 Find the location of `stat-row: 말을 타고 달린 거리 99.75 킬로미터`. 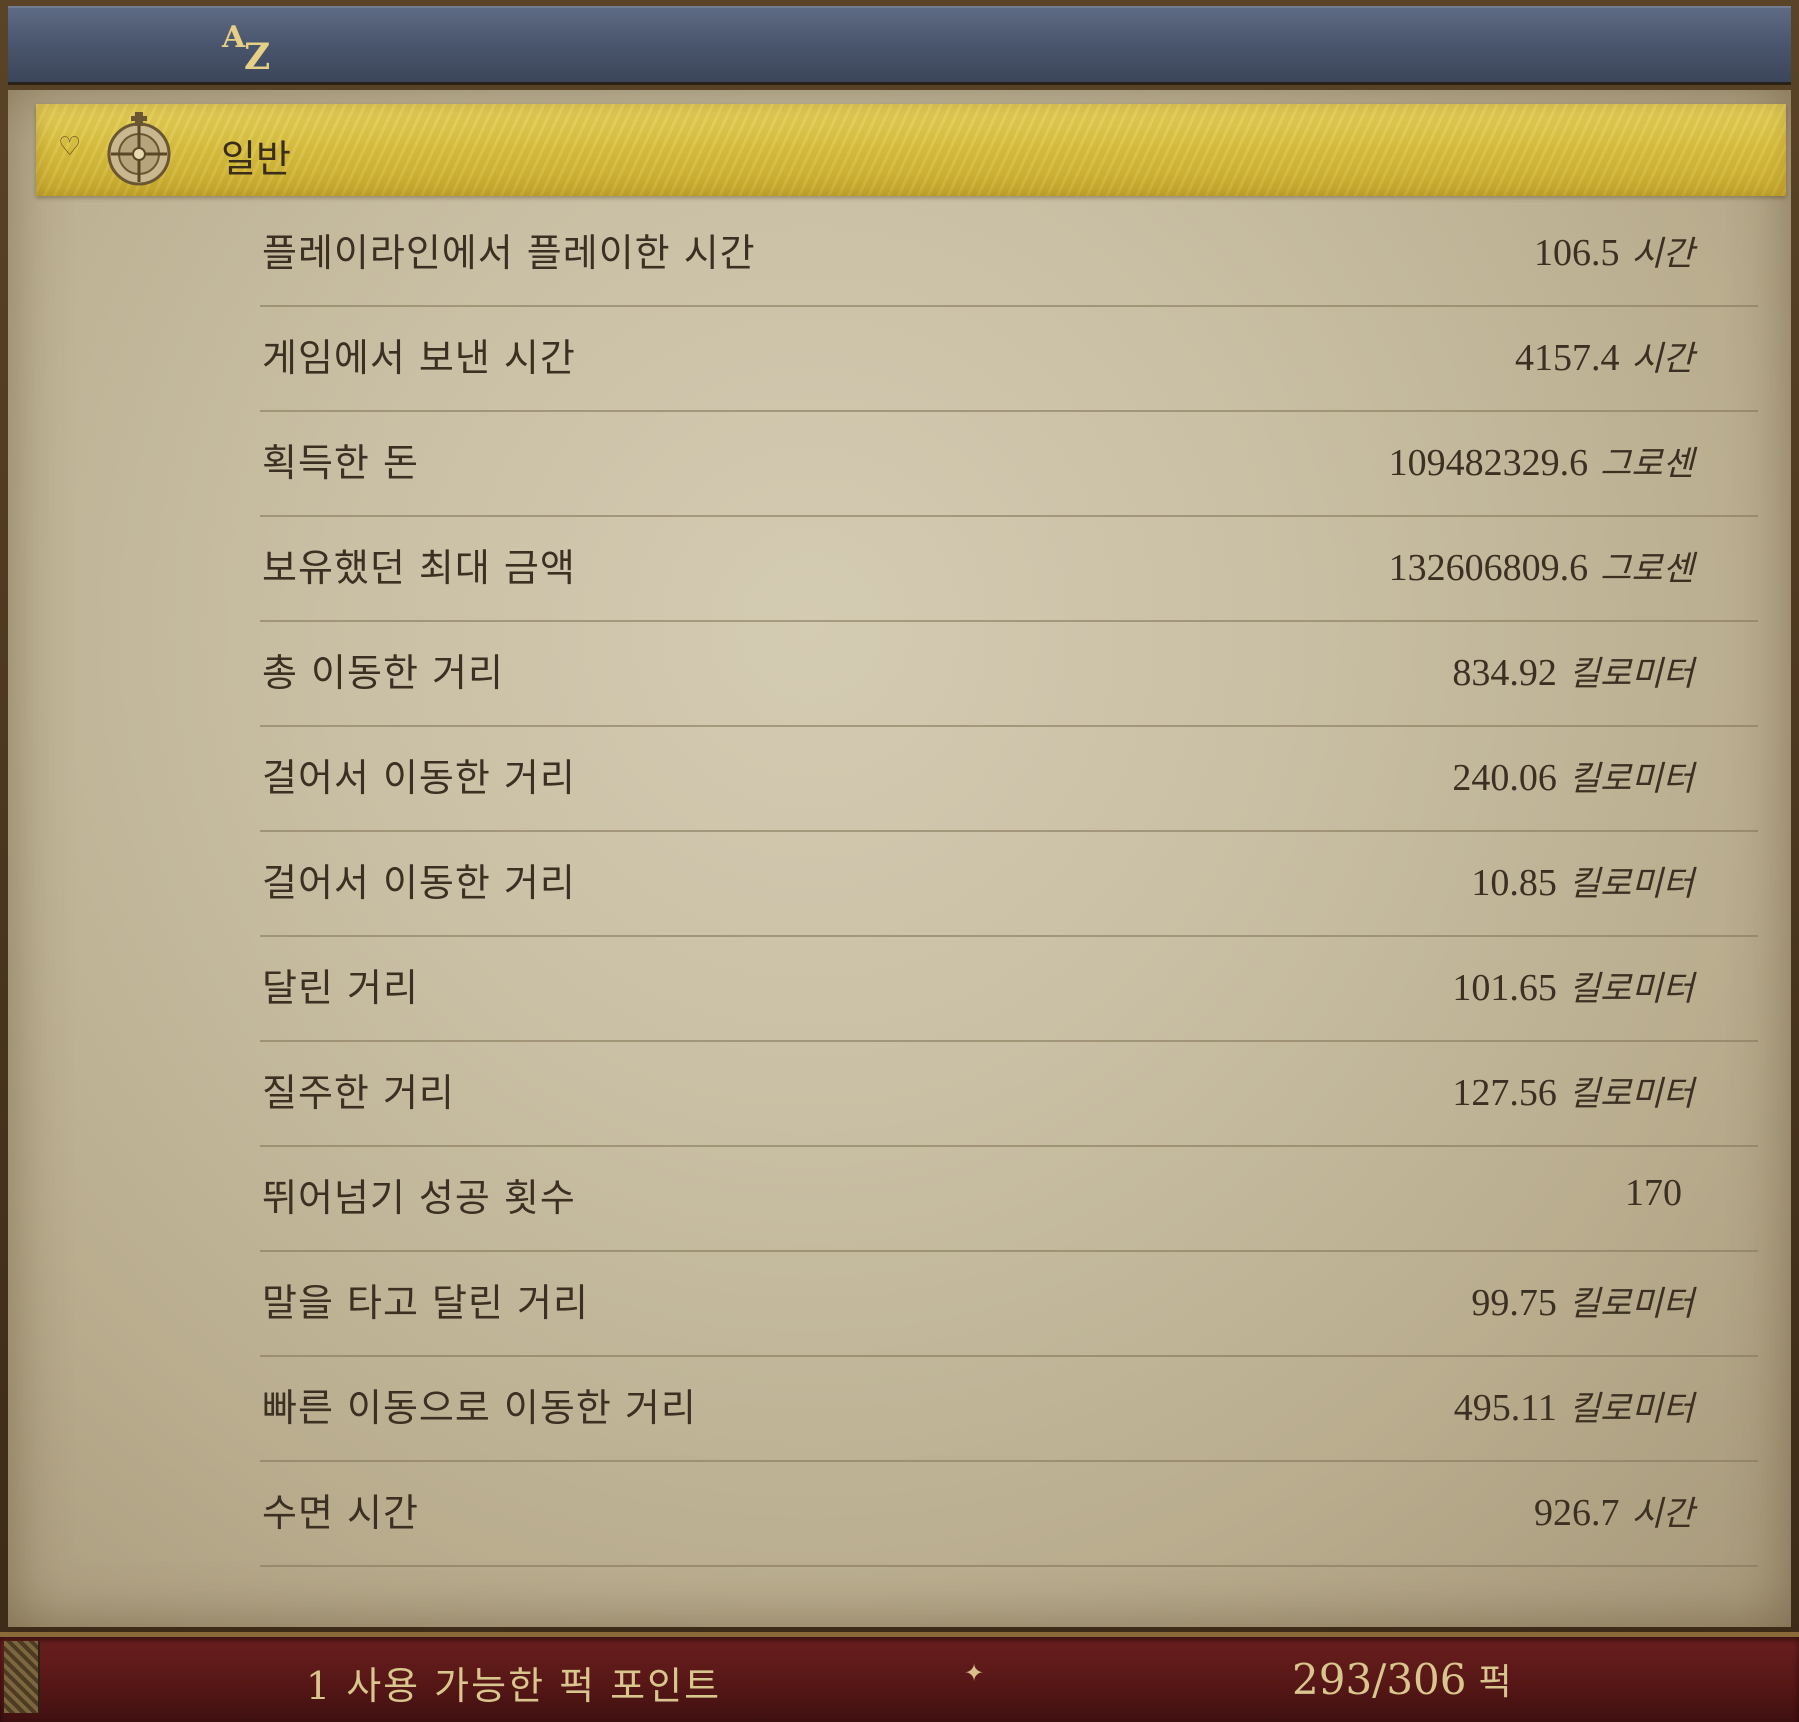

stat-row: 말을 타고 달린 거리 99.75 킬로미터 is located at coordinates (1009, 1303).